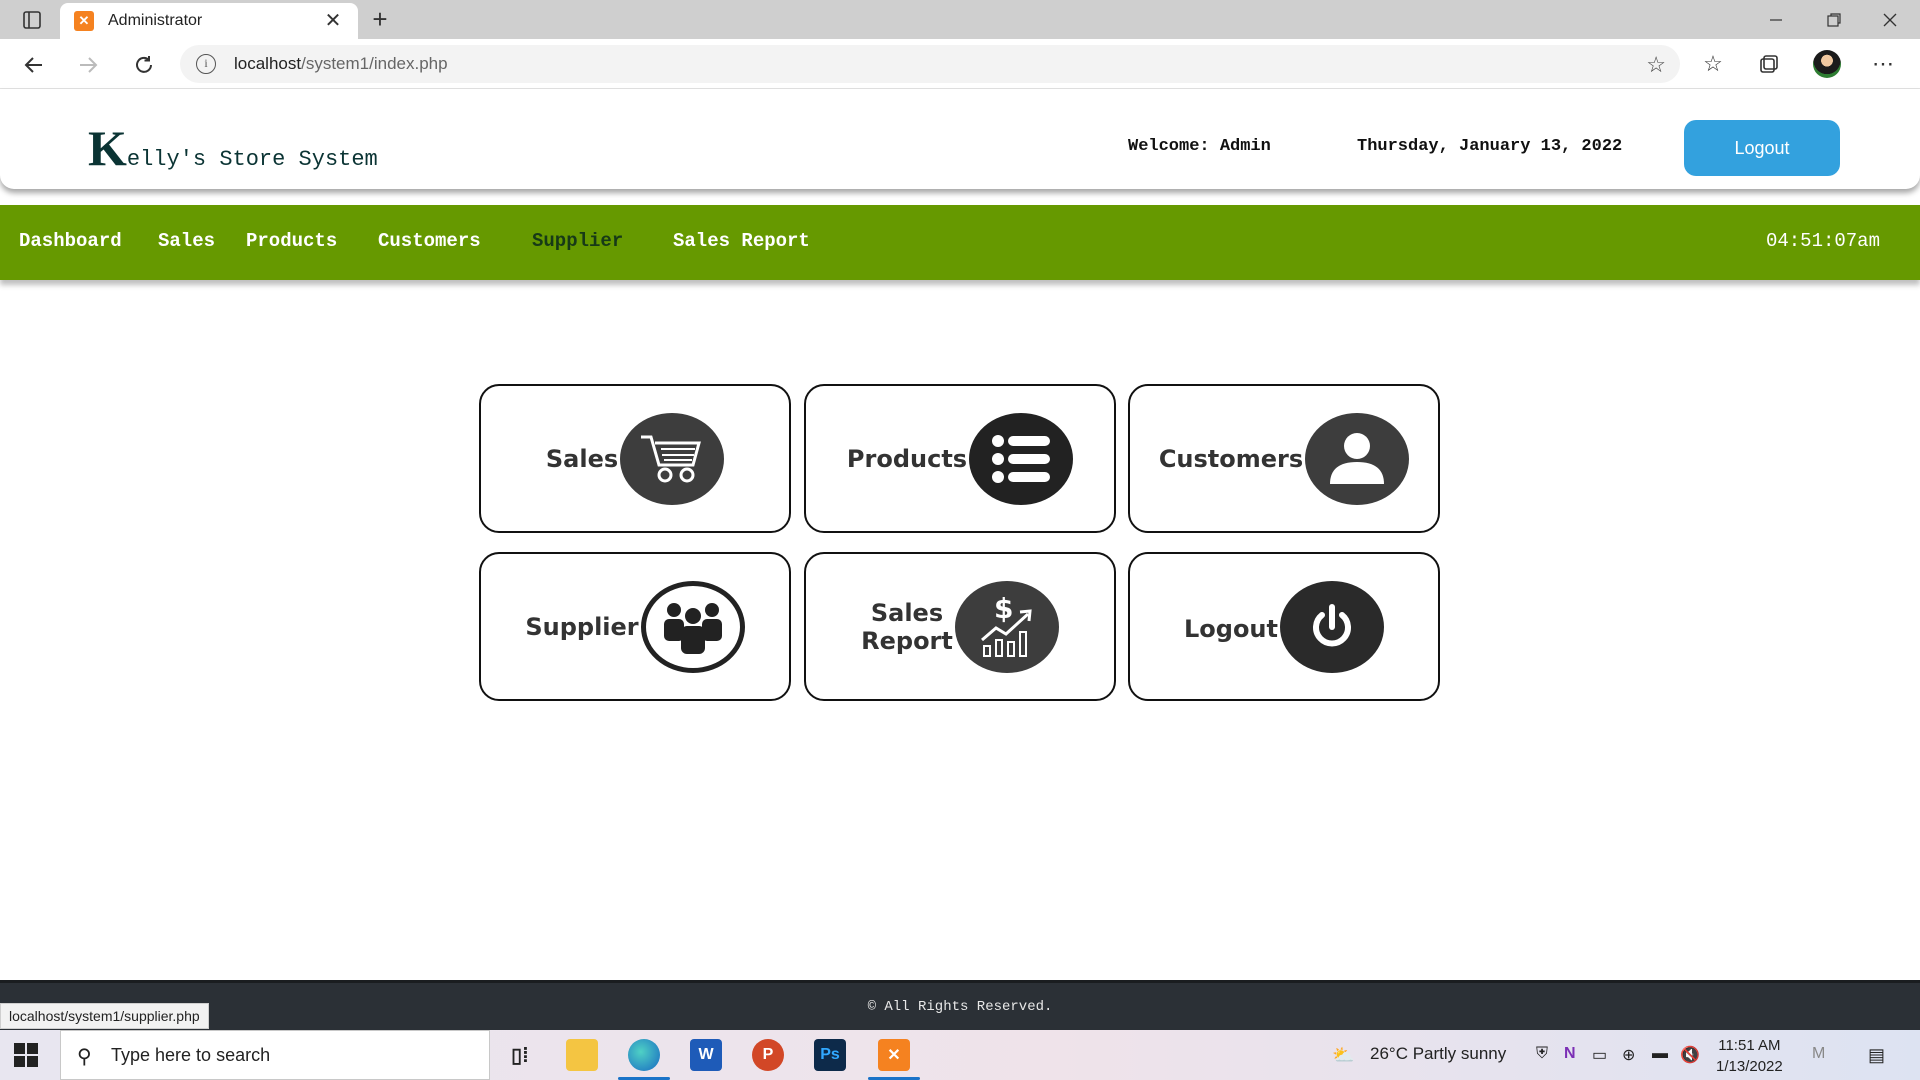  I want to click on customer-user-icon, so click(1357, 458).